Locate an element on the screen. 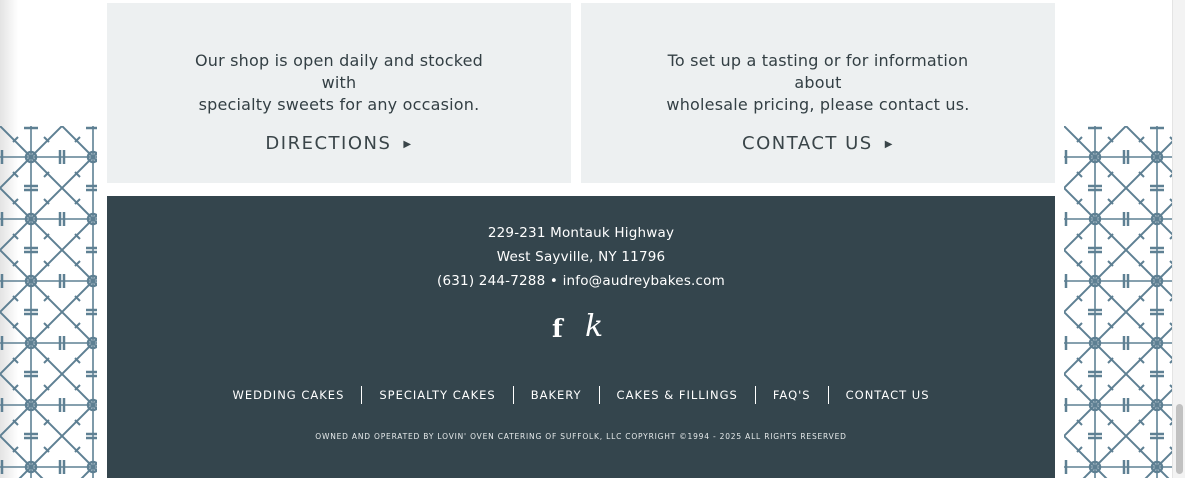 This screenshot has width=1185, height=478. shop-info-line-2: specialty sweets for any occasion. is located at coordinates (339, 104).